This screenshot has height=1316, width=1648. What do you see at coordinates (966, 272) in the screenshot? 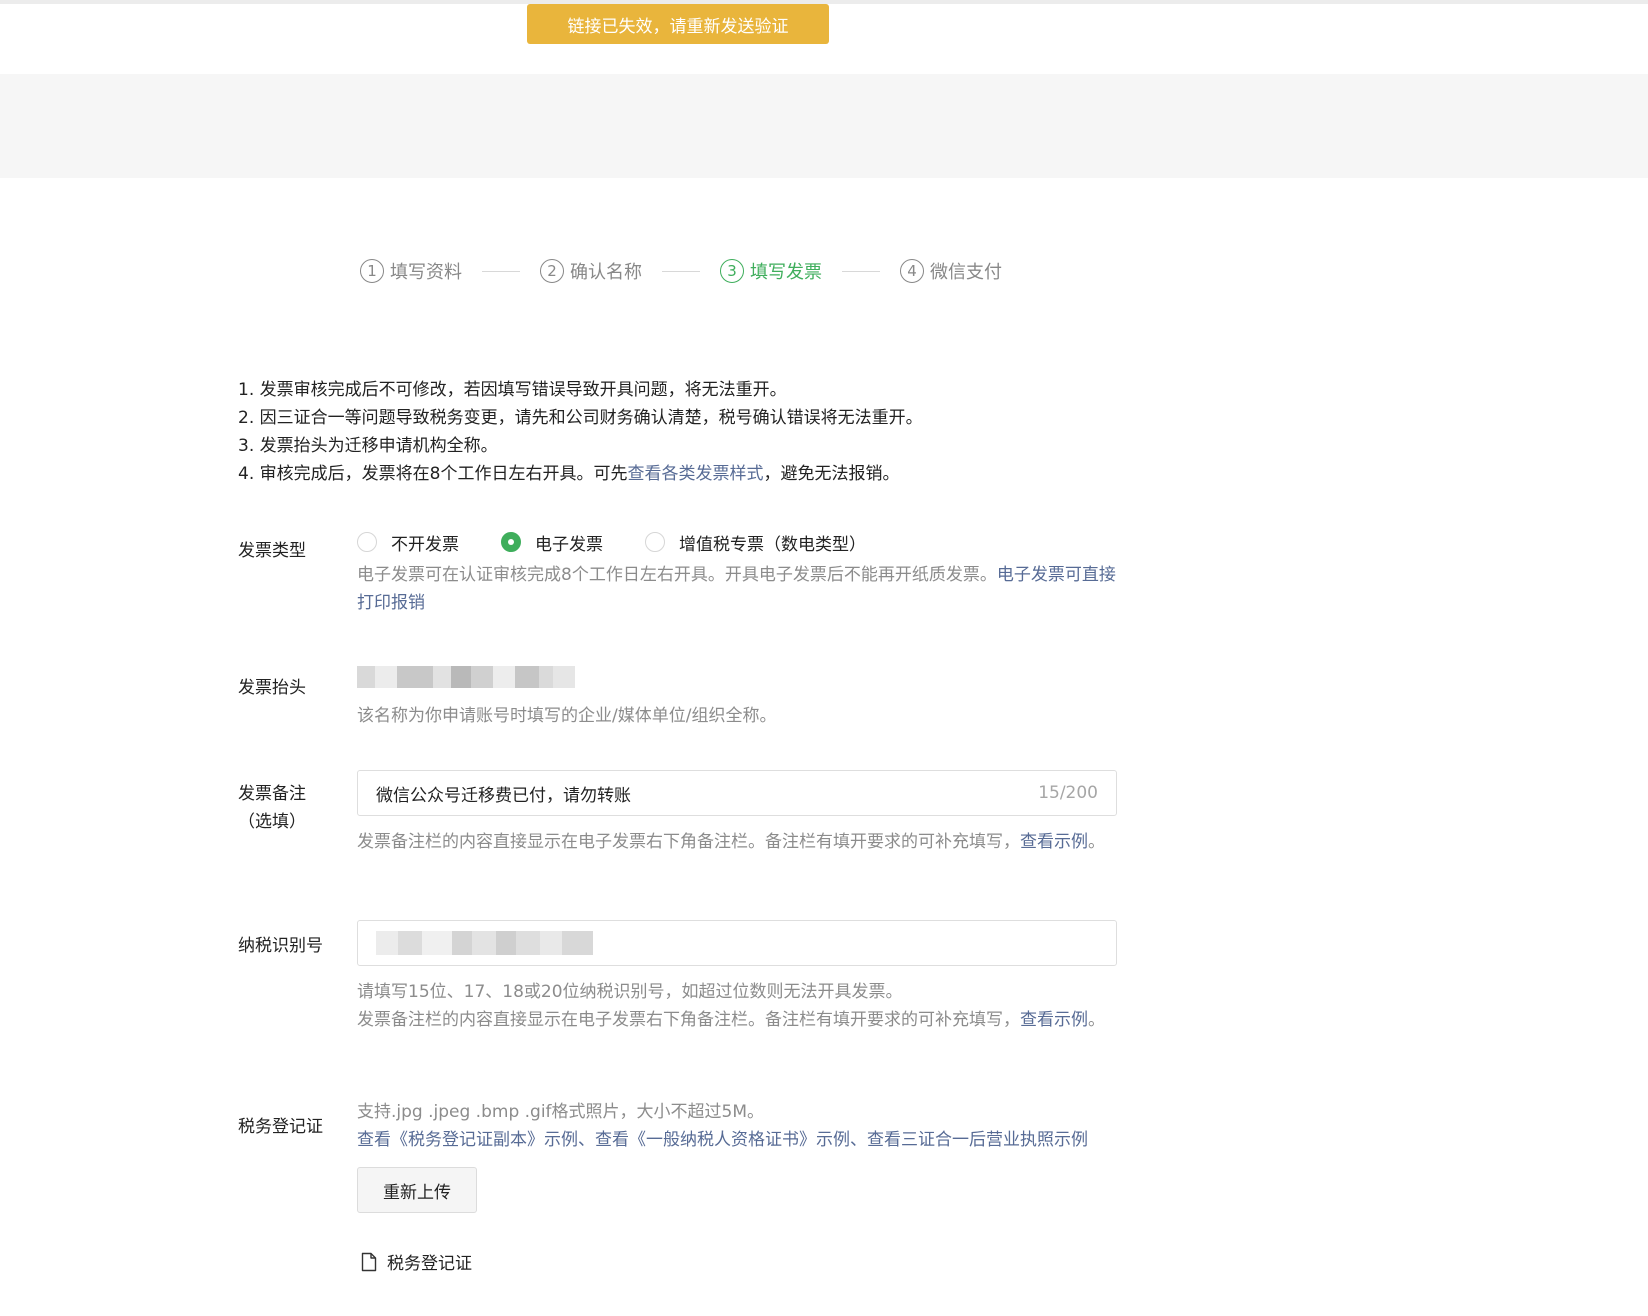
I see `step-label: 微信支付` at bounding box center [966, 272].